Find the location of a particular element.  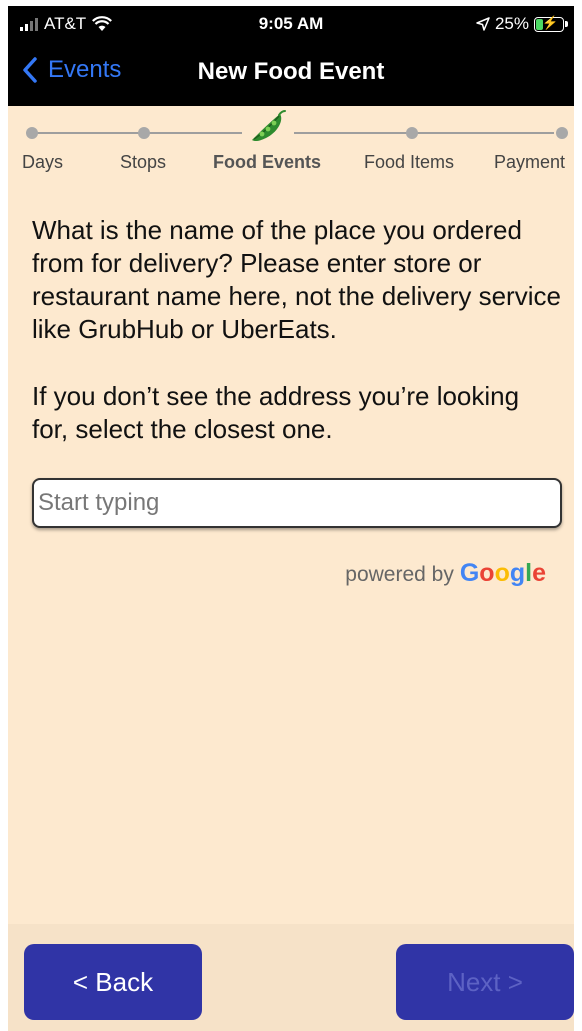

google-letter-3: o is located at coordinates (502, 573).